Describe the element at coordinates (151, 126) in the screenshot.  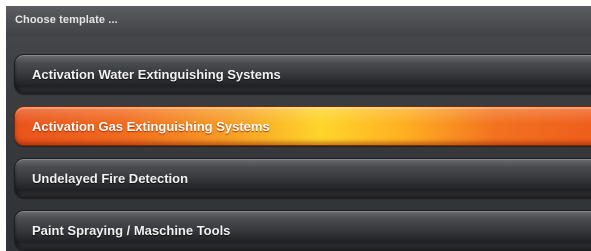
I see `template-item-label: Activation Gas Extinguishing Systems` at that location.